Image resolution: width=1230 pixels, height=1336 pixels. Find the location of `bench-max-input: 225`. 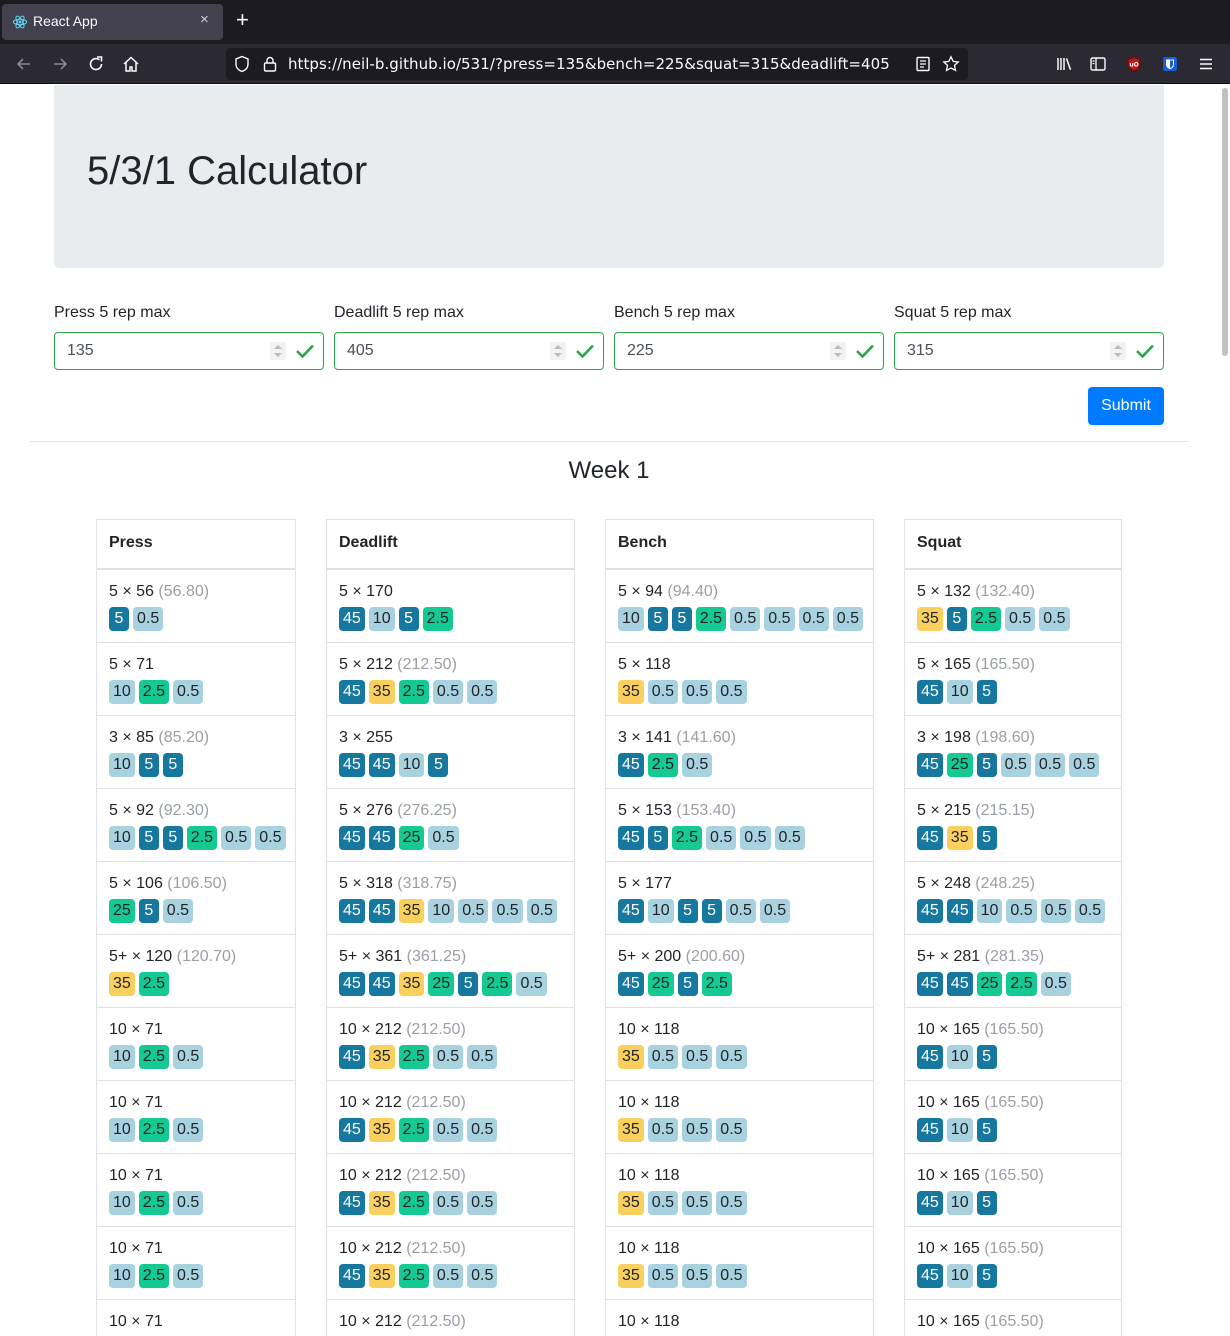

bench-max-input: 225 is located at coordinates (749, 351).